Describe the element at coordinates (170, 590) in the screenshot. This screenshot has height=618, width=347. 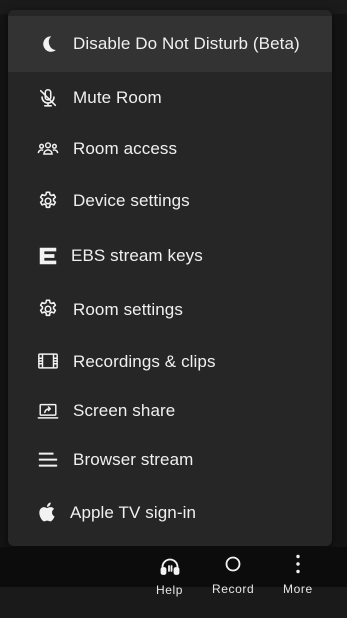
I see `help-label: Help` at that location.